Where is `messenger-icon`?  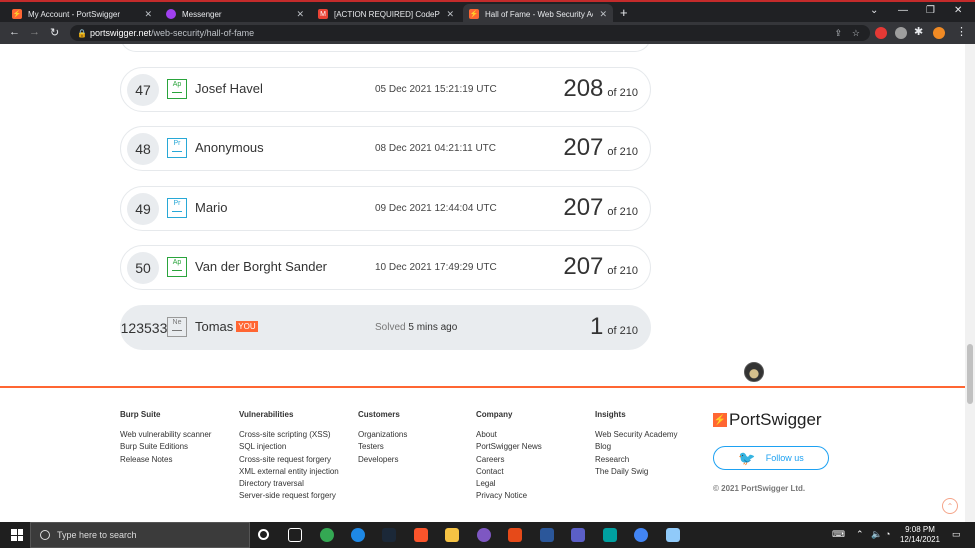 messenger-icon is located at coordinates (171, 14).